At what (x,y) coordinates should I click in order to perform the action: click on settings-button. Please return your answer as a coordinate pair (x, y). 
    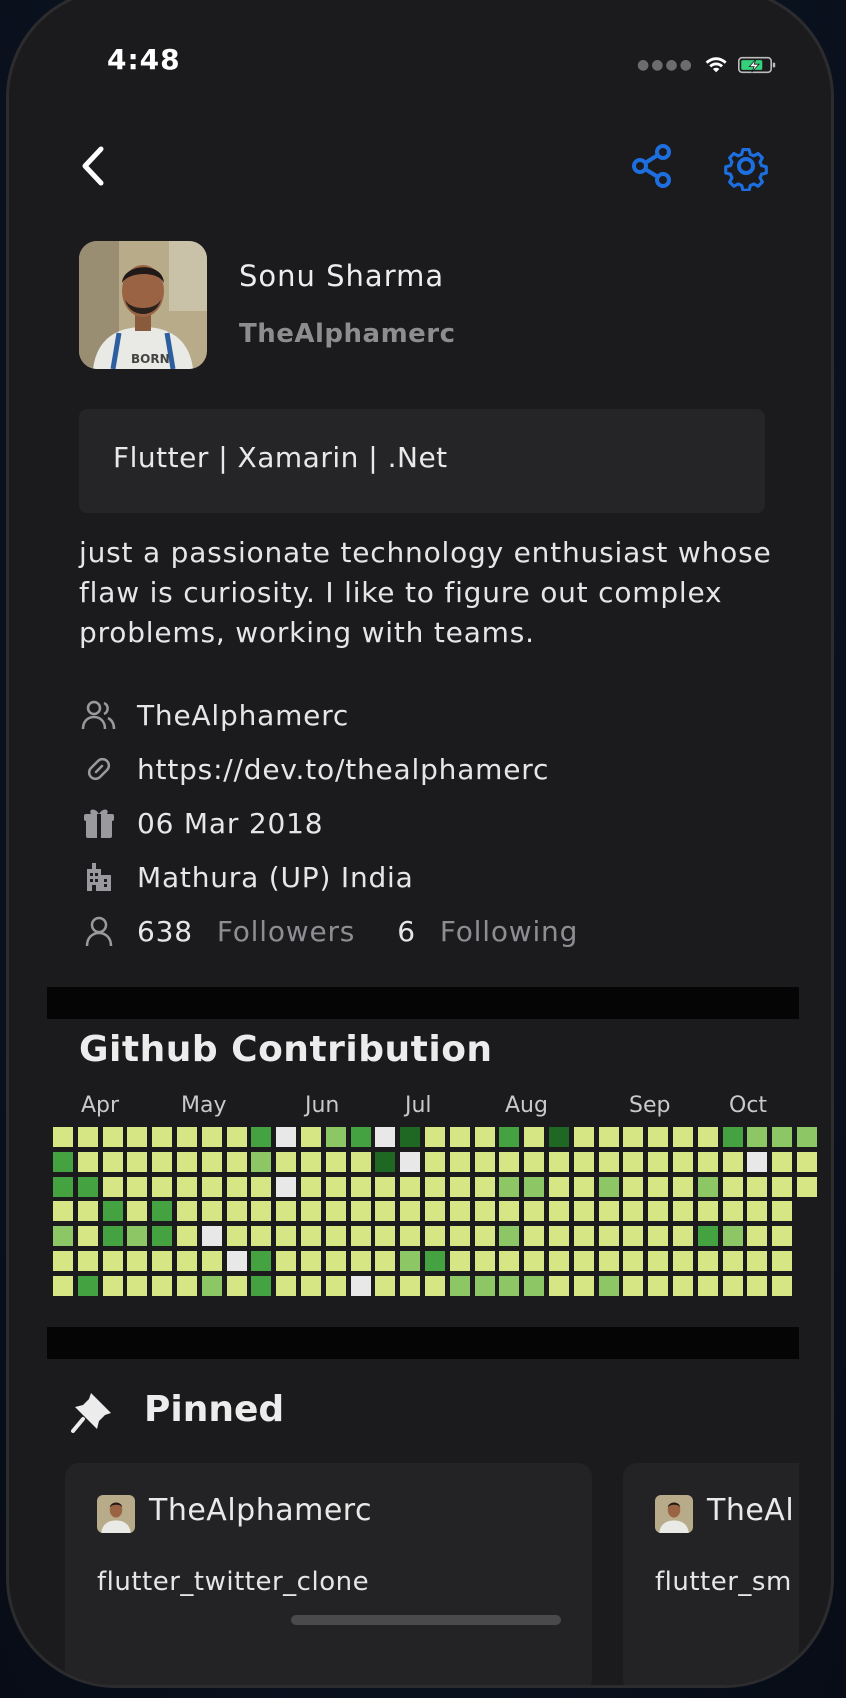
    Looking at the image, I should click on (746, 166).